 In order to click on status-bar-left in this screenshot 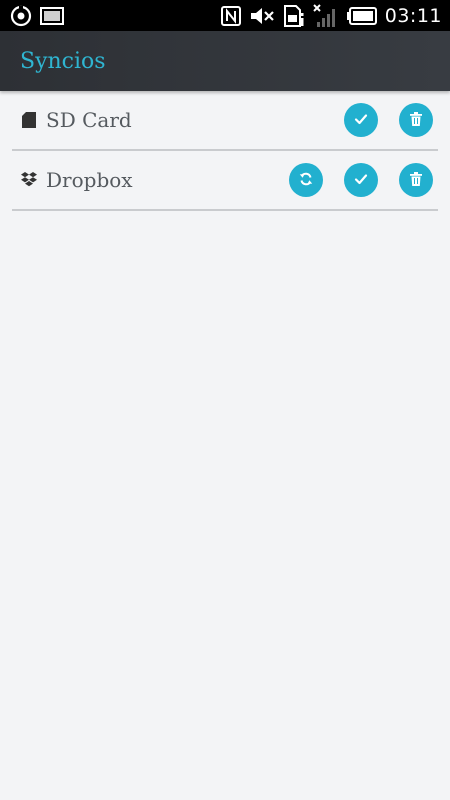, I will do `click(32, 16)`.